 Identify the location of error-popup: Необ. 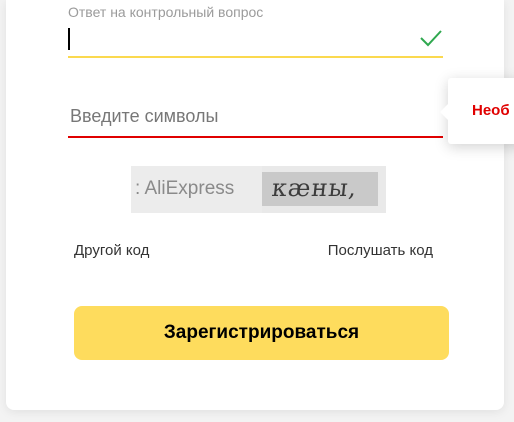
(477, 111).